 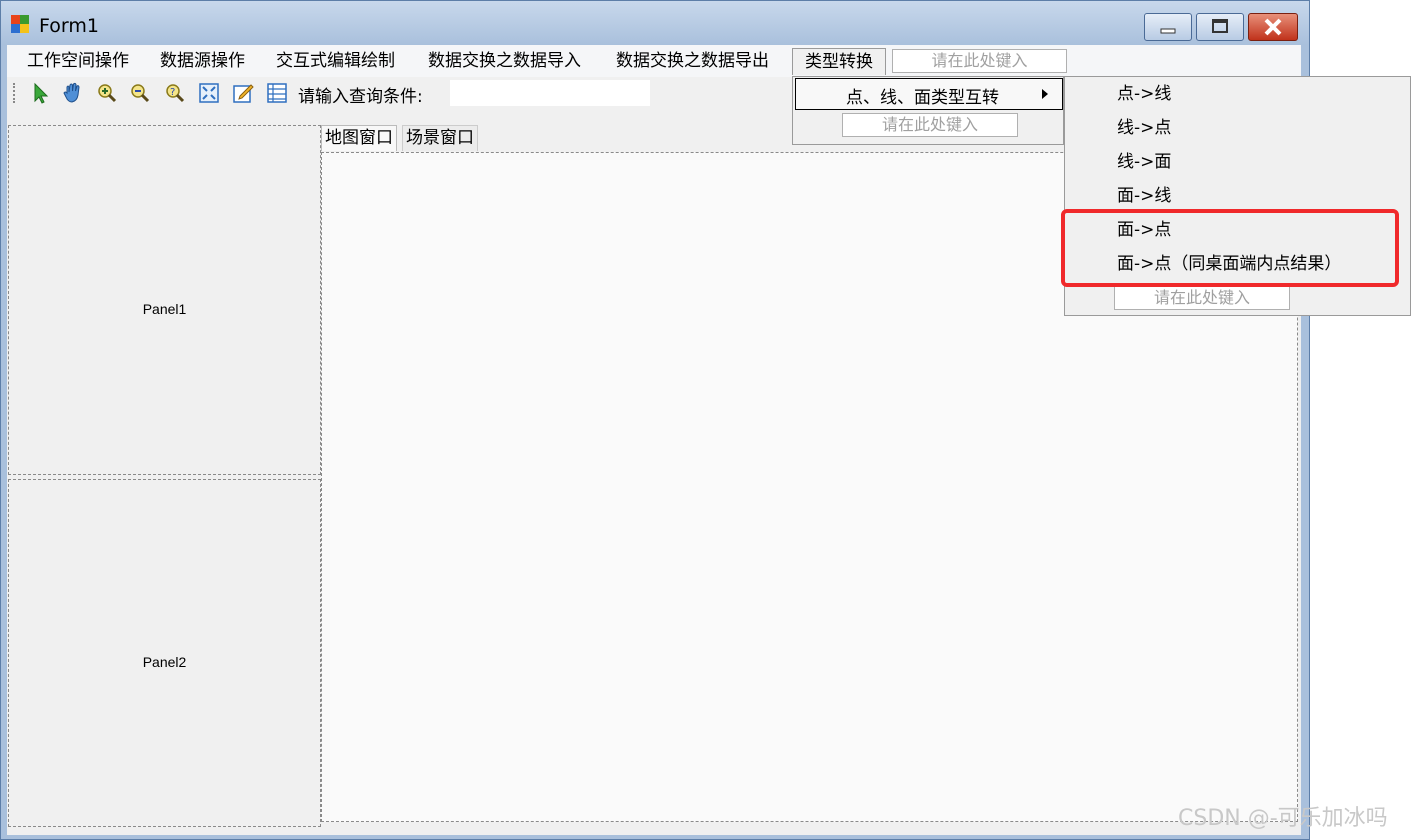 I want to click on panel1-label: Panel1, so click(x=164, y=309).